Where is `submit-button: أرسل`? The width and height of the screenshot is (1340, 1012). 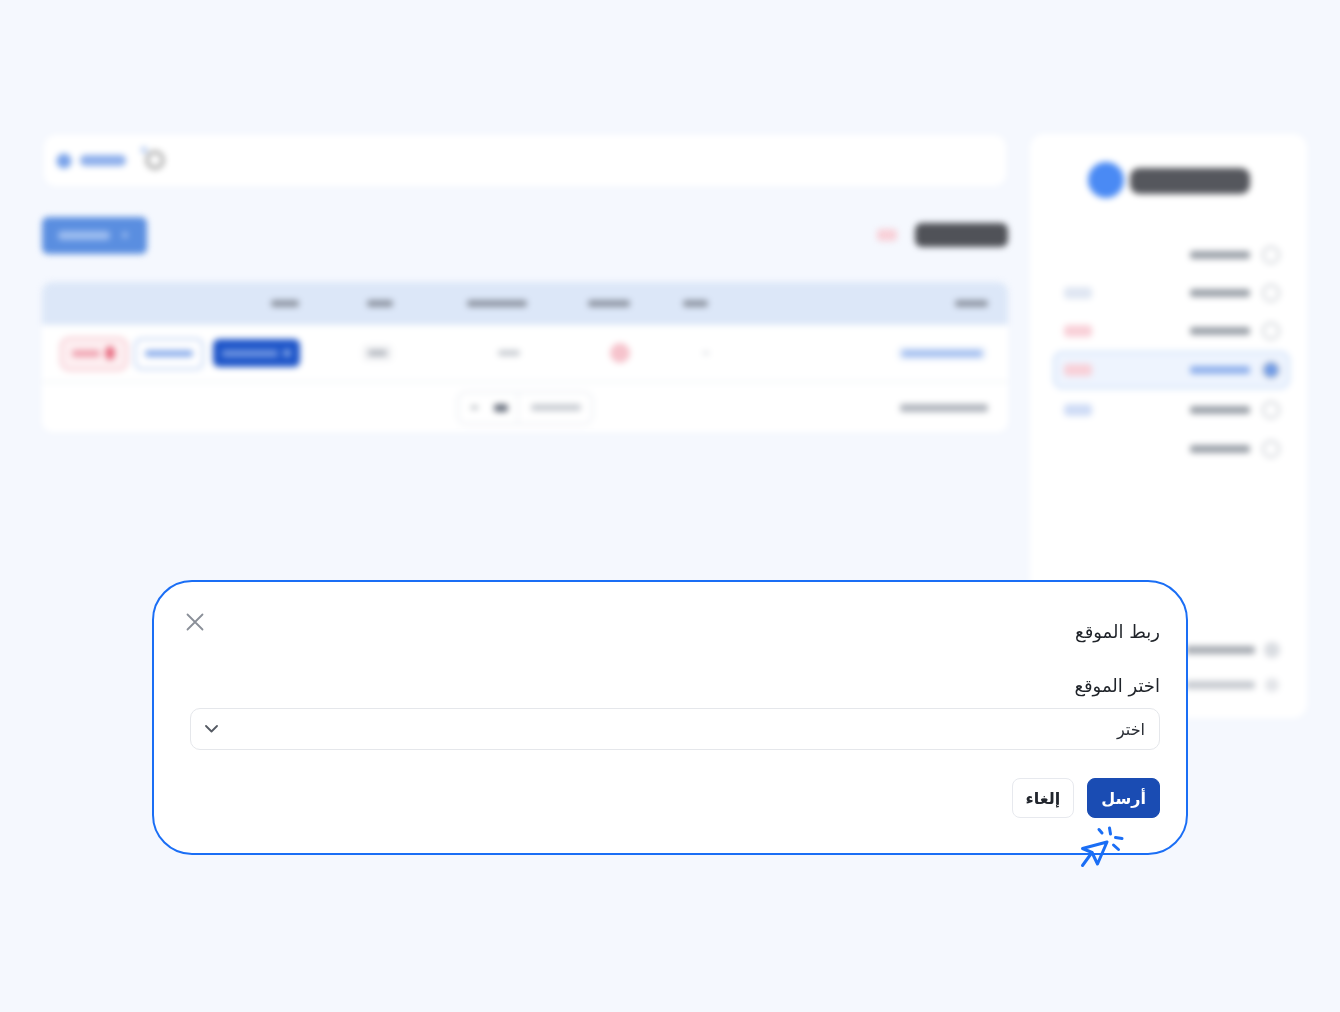
submit-button: أرسل is located at coordinates (1123, 798).